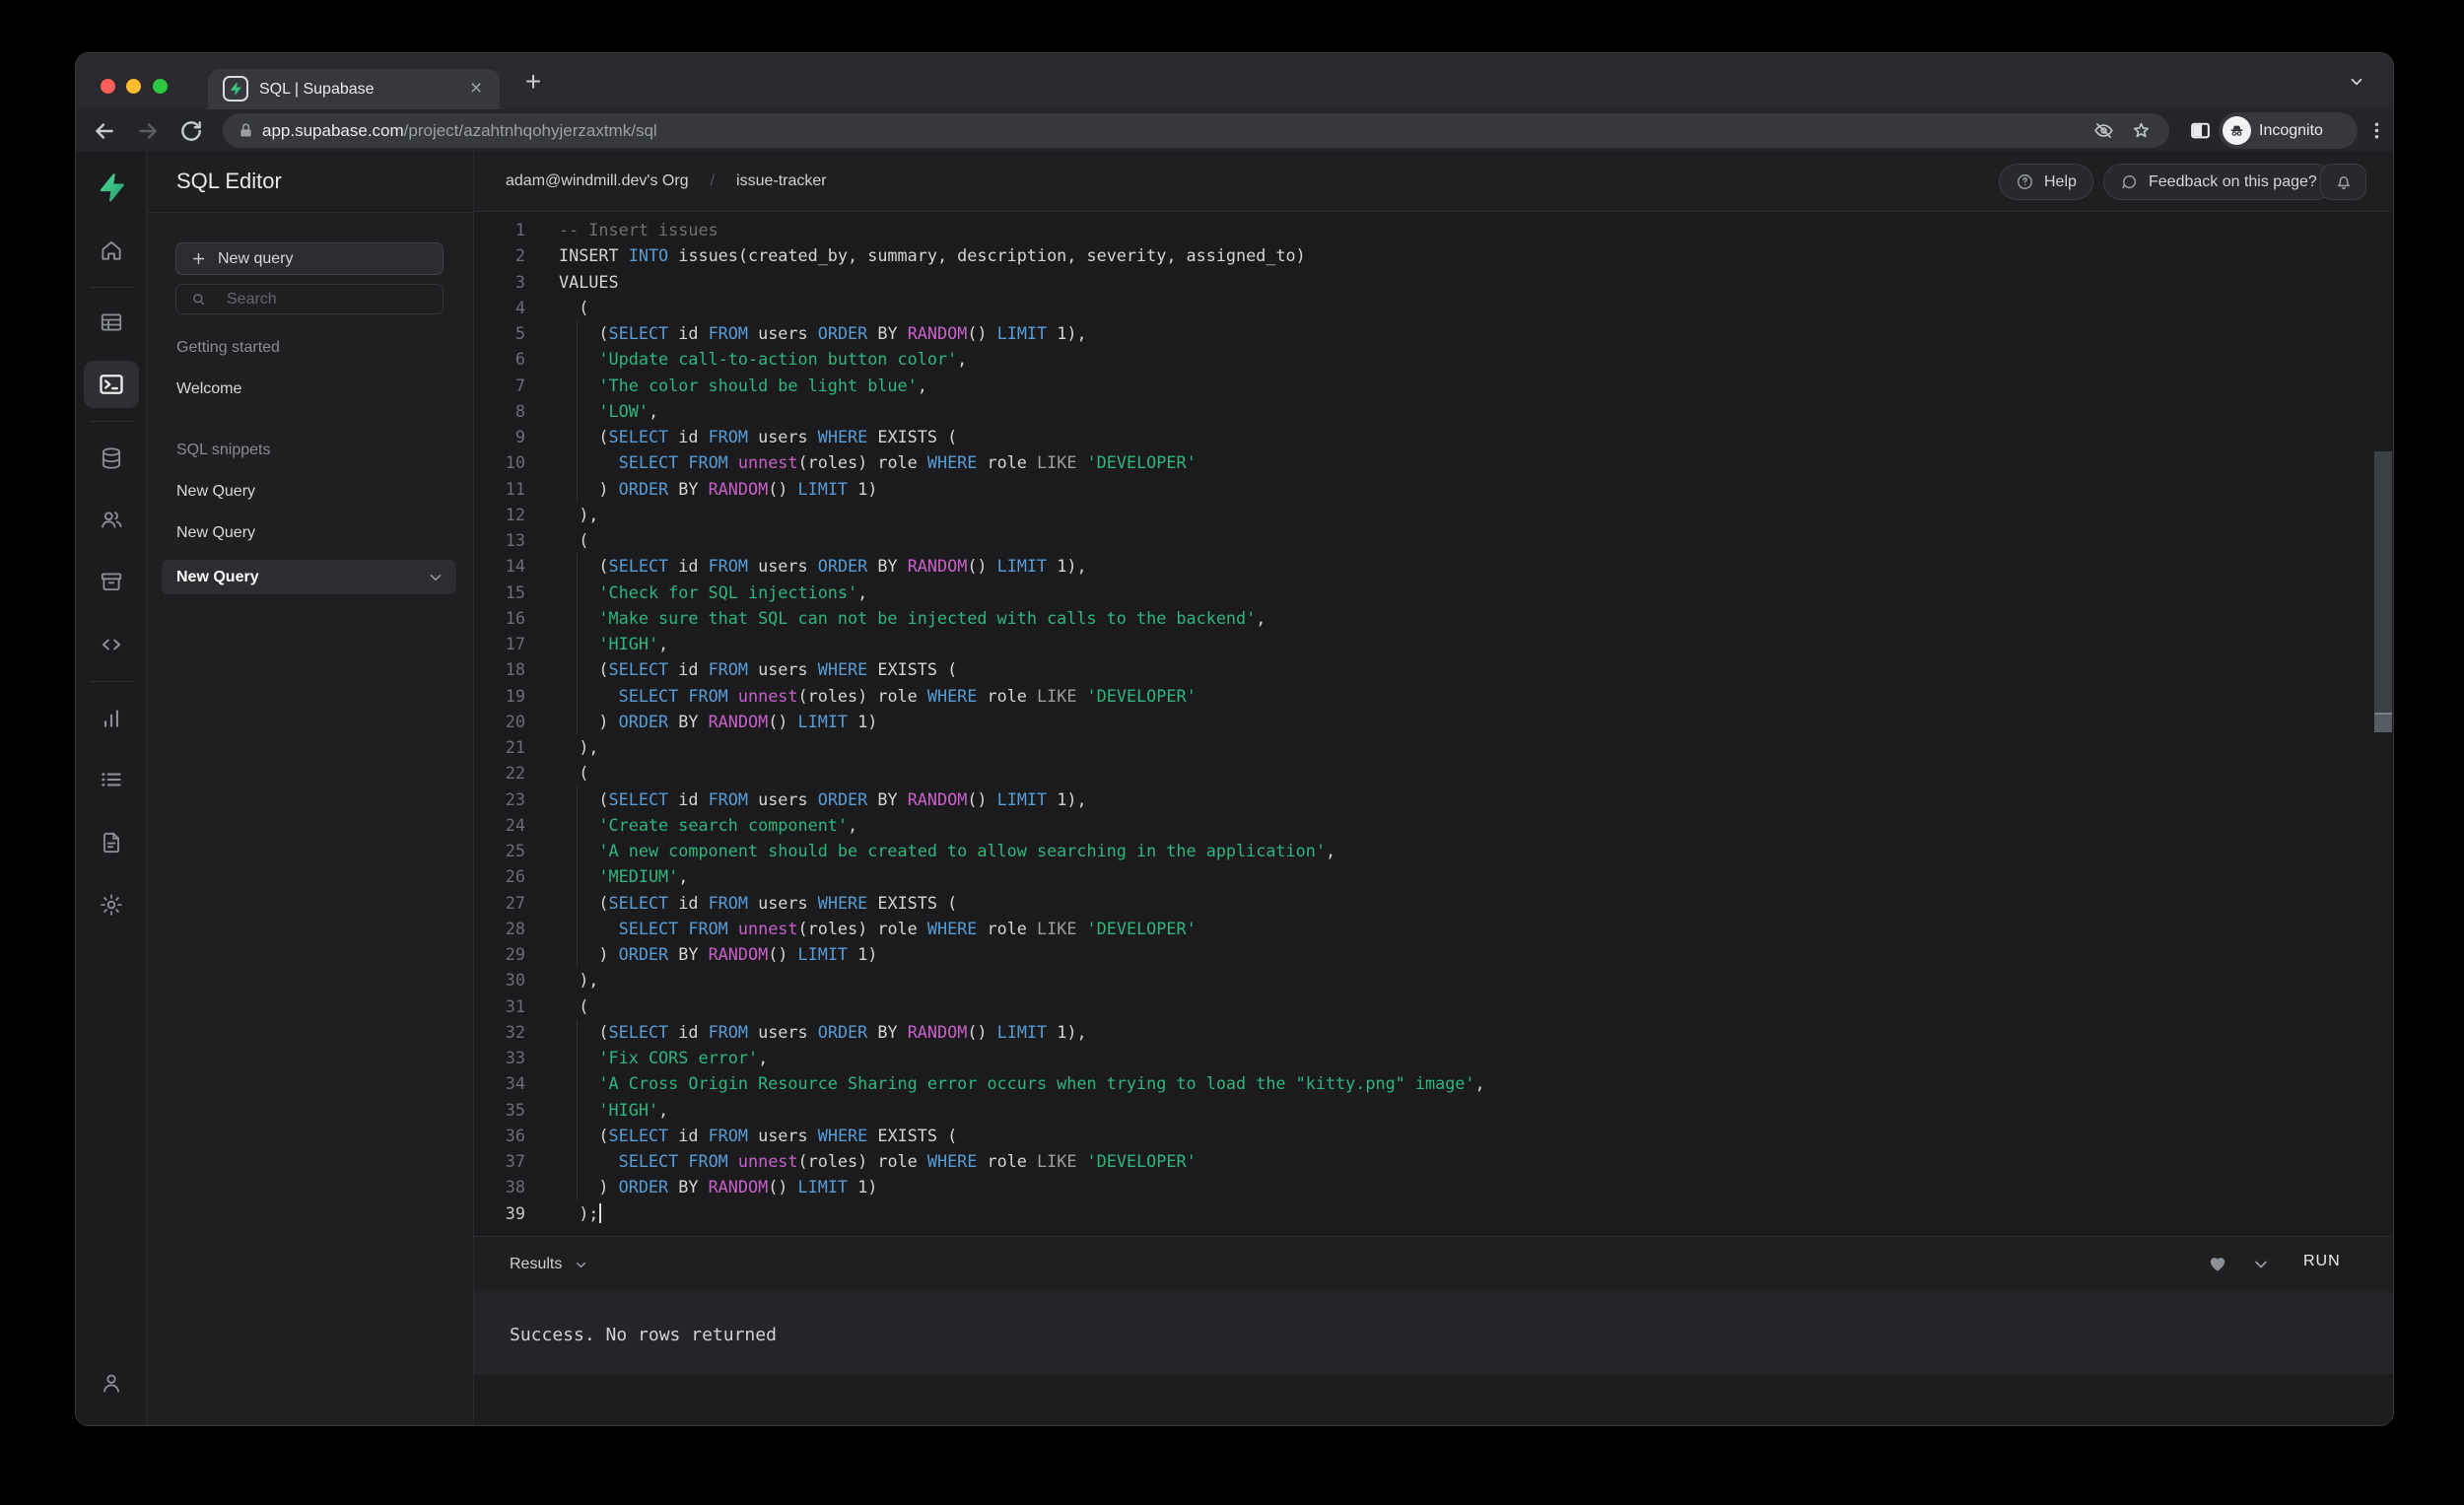  What do you see at coordinates (731, 669) in the screenshot?
I see `code-line: 18 (SELECT id FROM users WHERE EXISTS (` at bounding box center [731, 669].